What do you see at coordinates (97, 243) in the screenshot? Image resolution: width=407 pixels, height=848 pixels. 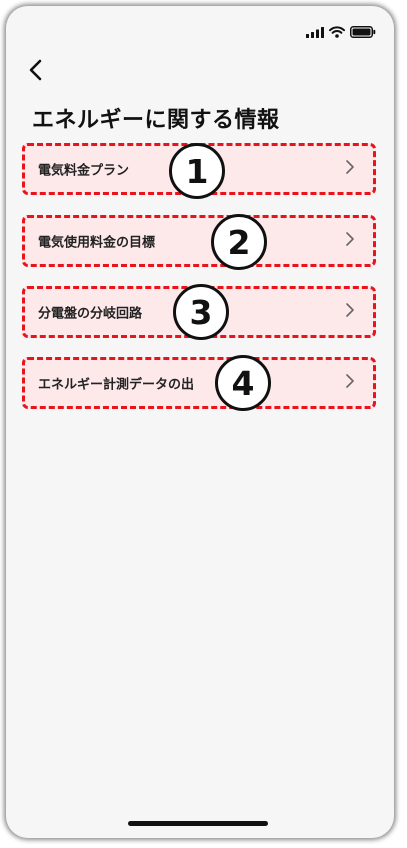 I see `menu-item-label: 電気使用料金の目標` at bounding box center [97, 243].